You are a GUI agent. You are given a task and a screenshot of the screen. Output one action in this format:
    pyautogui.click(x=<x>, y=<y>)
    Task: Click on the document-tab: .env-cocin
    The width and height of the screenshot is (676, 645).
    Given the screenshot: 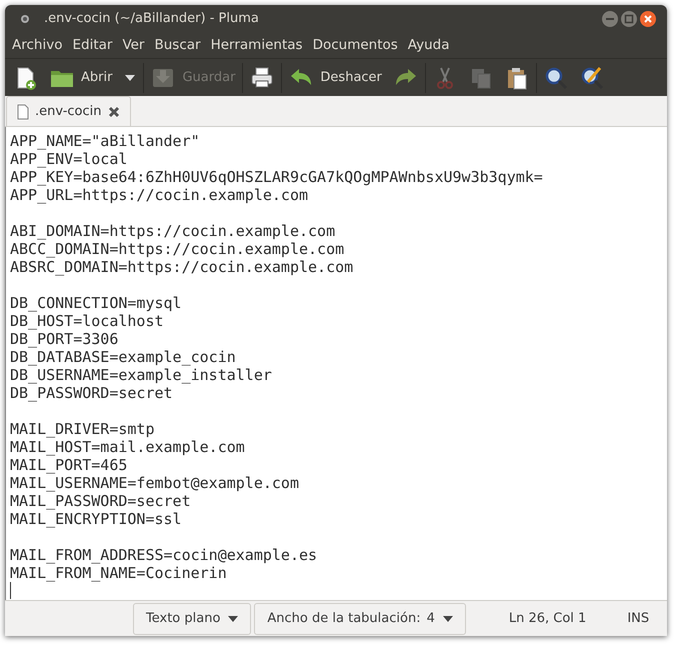 What is the action you would take?
    pyautogui.click(x=68, y=111)
    